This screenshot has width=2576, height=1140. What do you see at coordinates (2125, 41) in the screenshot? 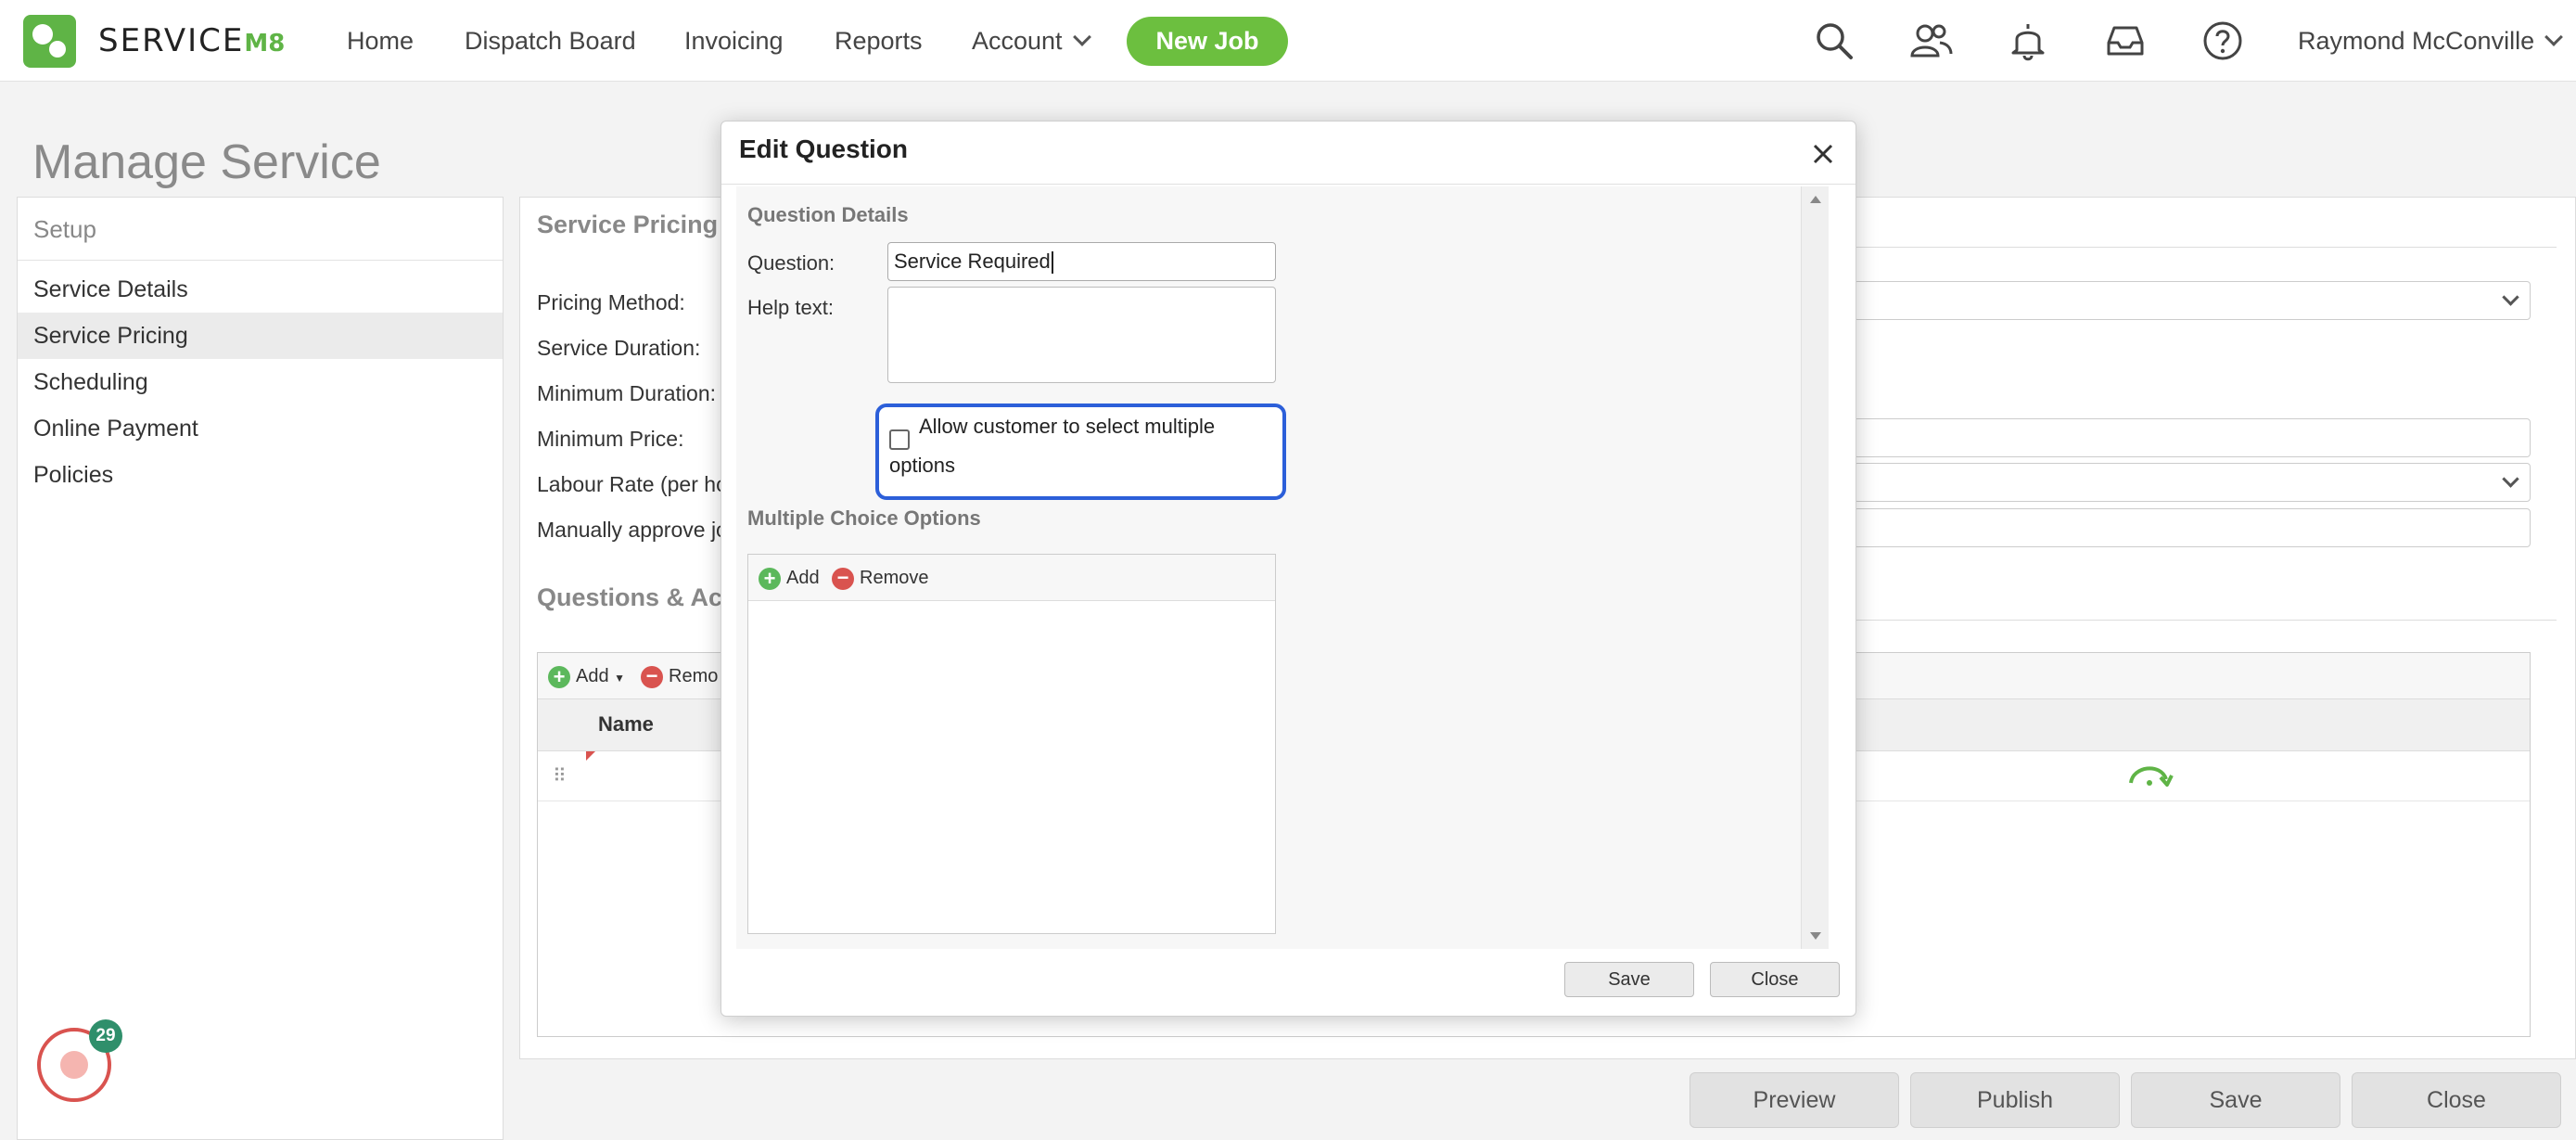
I see `inbox-icon` at bounding box center [2125, 41].